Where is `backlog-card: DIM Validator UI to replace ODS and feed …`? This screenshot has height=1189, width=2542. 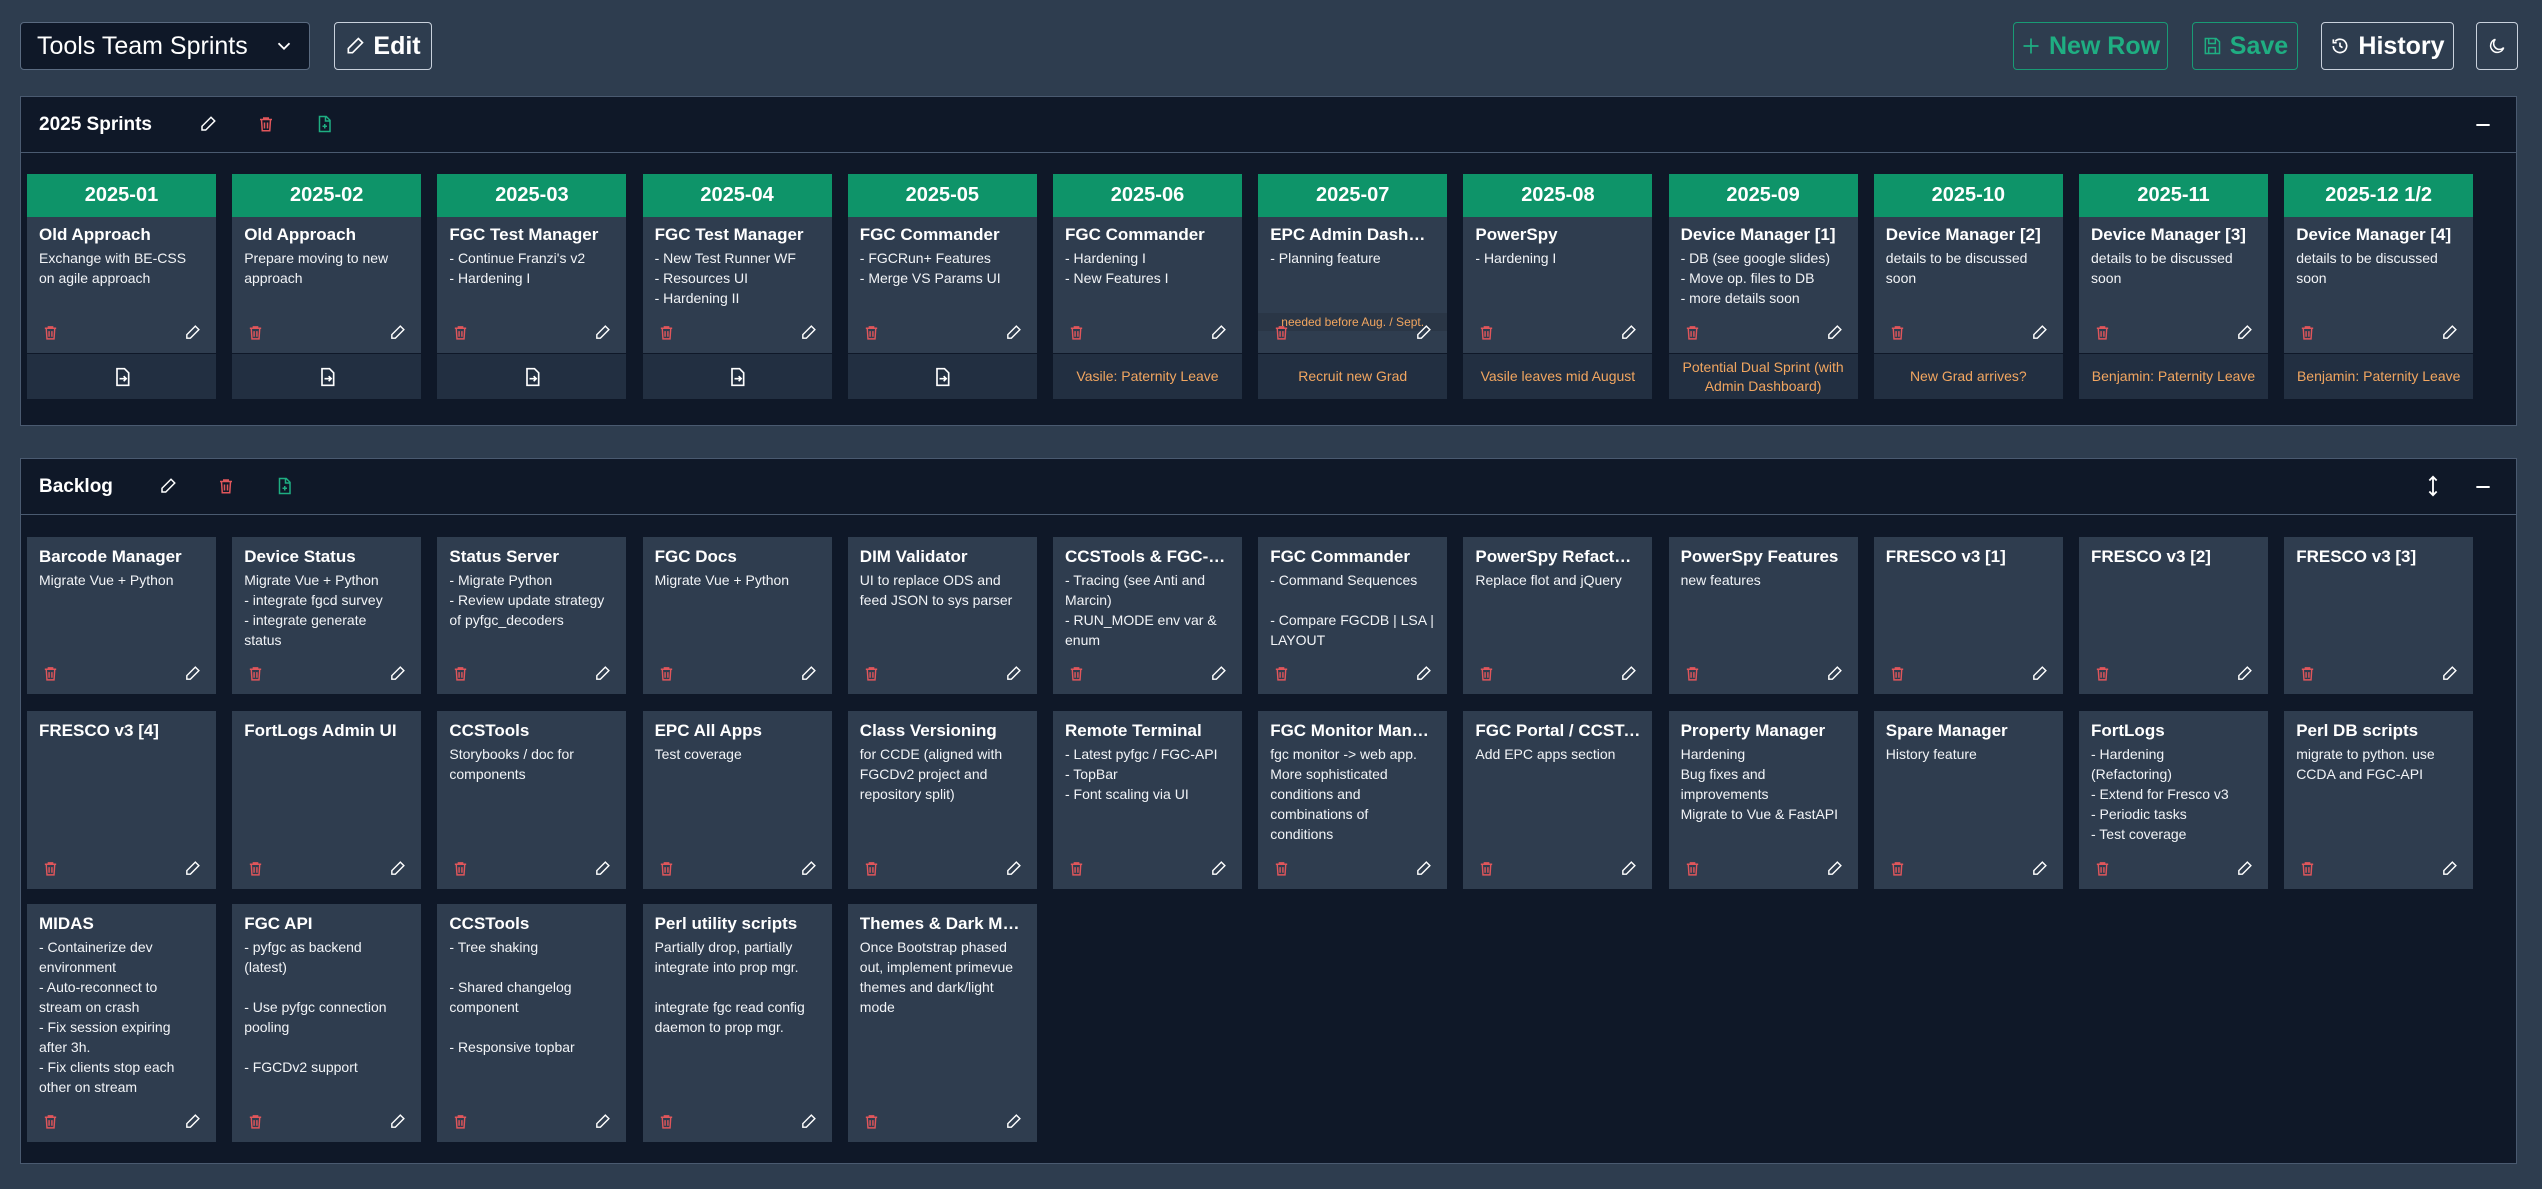
backlog-card: DIM Validator UI to replace ODS and feed … is located at coordinates (942, 615).